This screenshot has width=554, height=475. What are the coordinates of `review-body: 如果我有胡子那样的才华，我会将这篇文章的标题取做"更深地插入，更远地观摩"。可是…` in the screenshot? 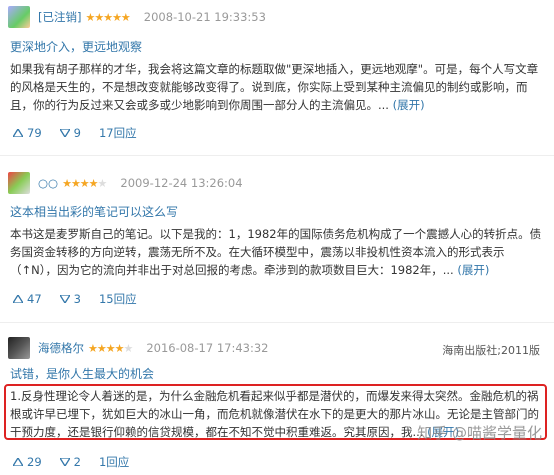 It's located at (276, 87).